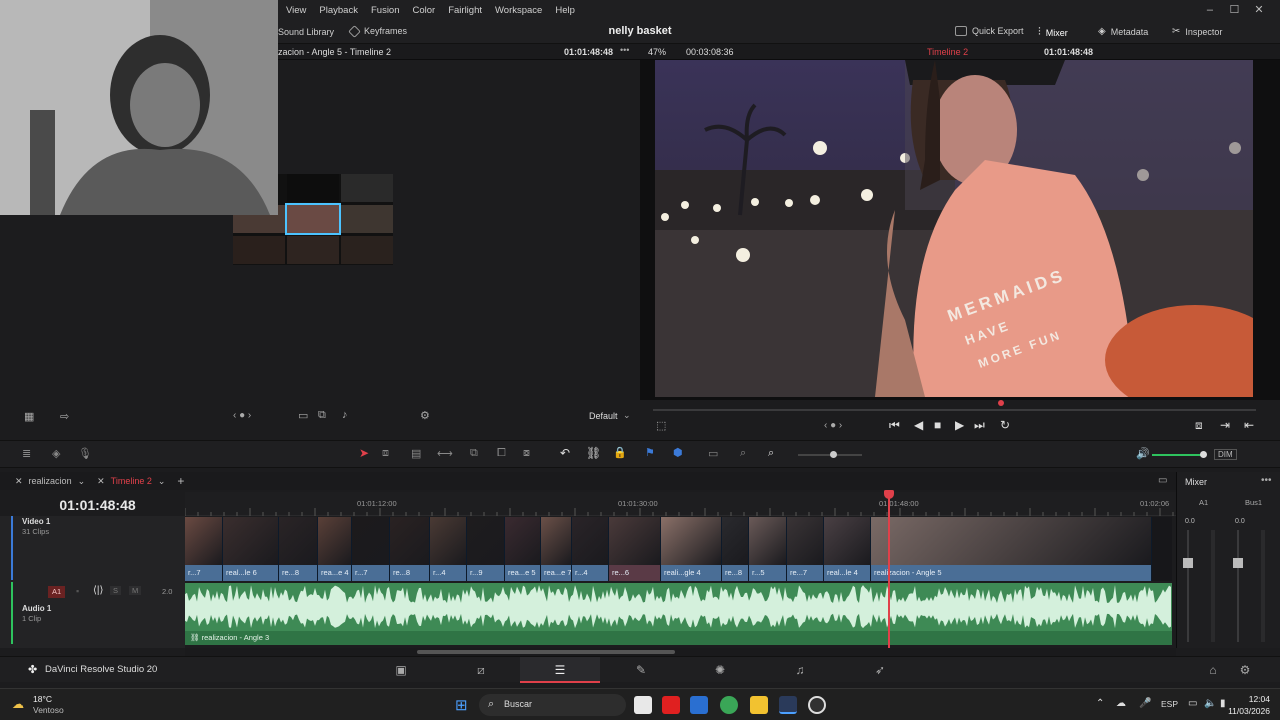 This screenshot has height=720, width=1280. Describe the element at coordinates (678, 452) in the screenshot. I see `marker-icon: ⬢` at that location.